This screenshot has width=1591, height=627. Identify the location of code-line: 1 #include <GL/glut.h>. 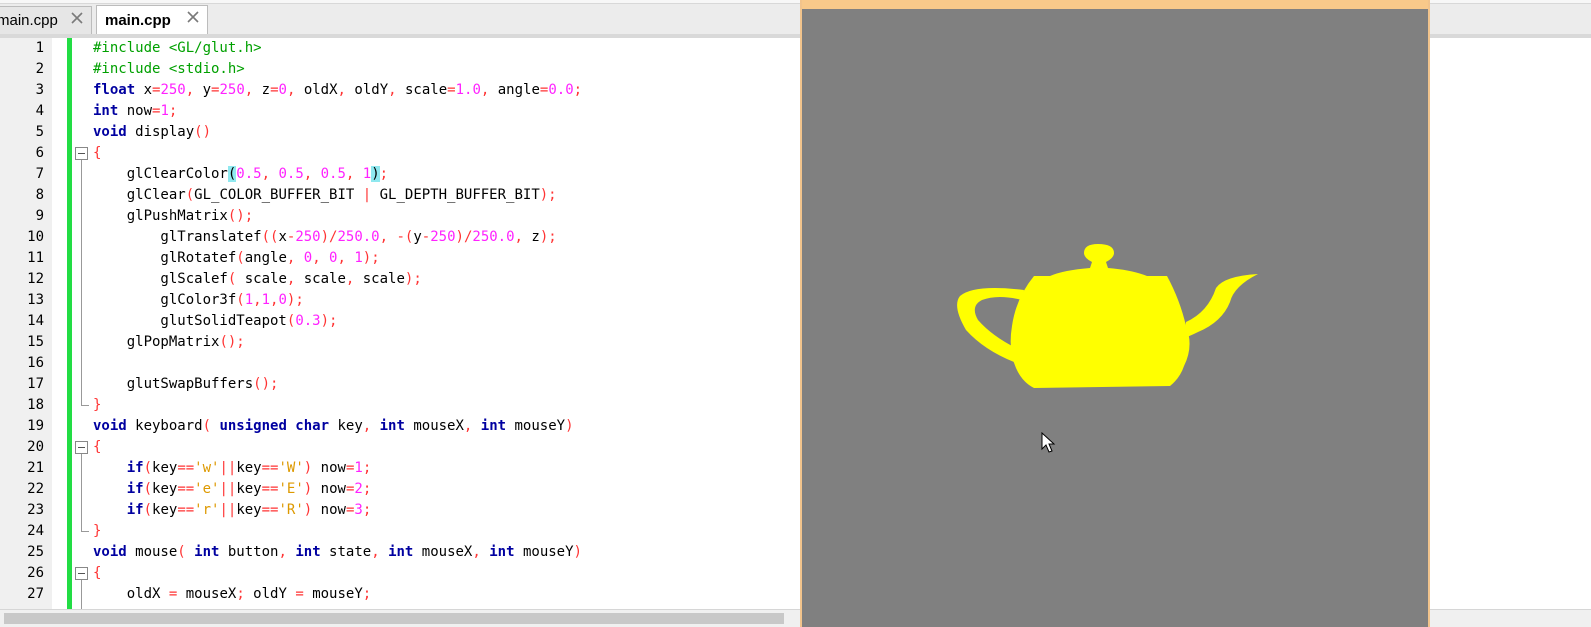
(400, 48).